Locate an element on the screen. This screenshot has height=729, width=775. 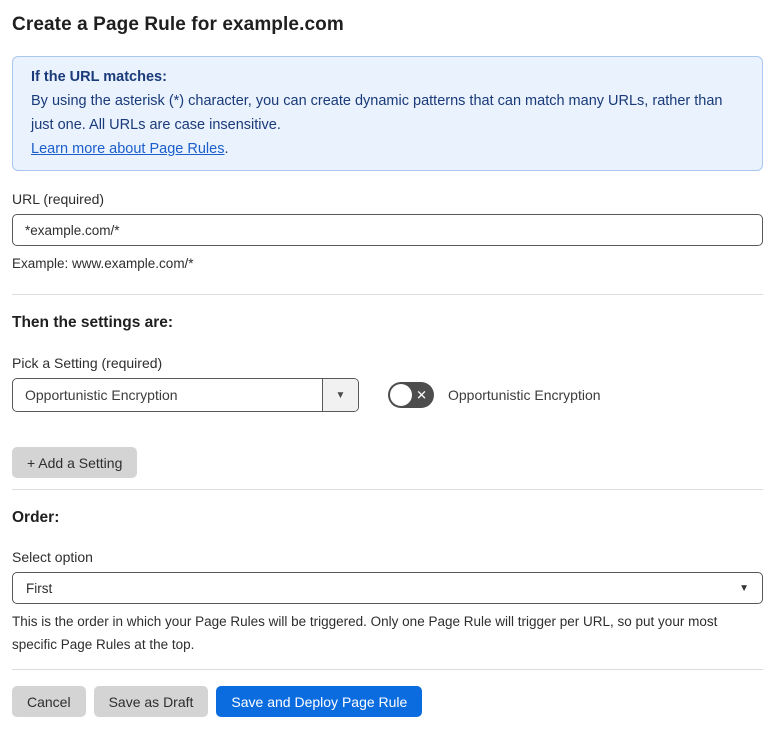
order-select-label: Select option is located at coordinates (52, 557).